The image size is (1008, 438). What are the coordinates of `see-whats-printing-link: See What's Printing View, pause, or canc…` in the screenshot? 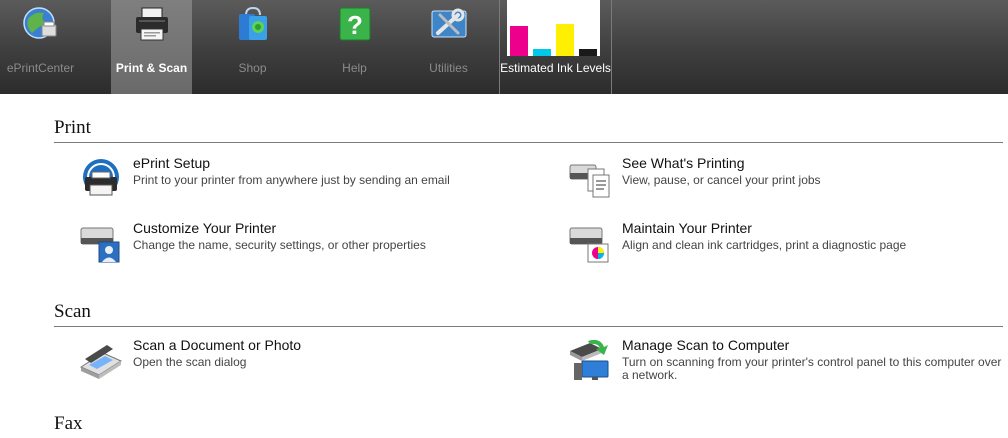 It's located at (778, 180).